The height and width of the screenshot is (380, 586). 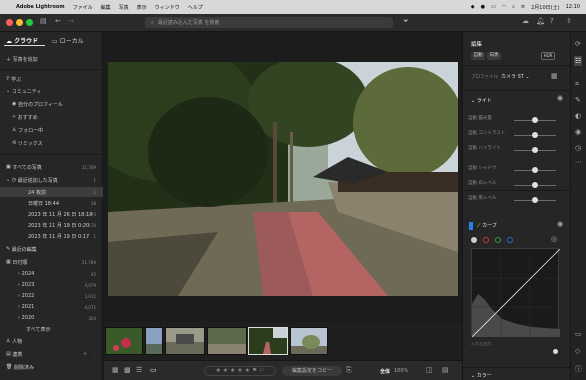 What do you see at coordinates (51, 117) in the screenshot?
I see `sidebar-item-featured: ✧ おすすめ` at bounding box center [51, 117].